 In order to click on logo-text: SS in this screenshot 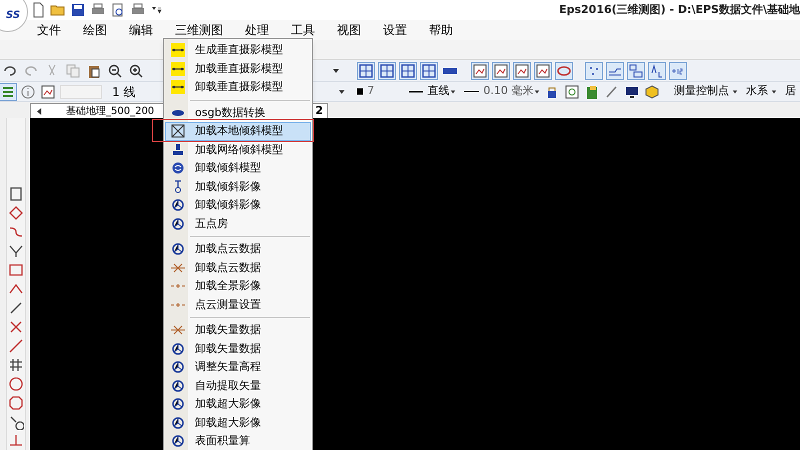, I will do `click(13, 15)`.